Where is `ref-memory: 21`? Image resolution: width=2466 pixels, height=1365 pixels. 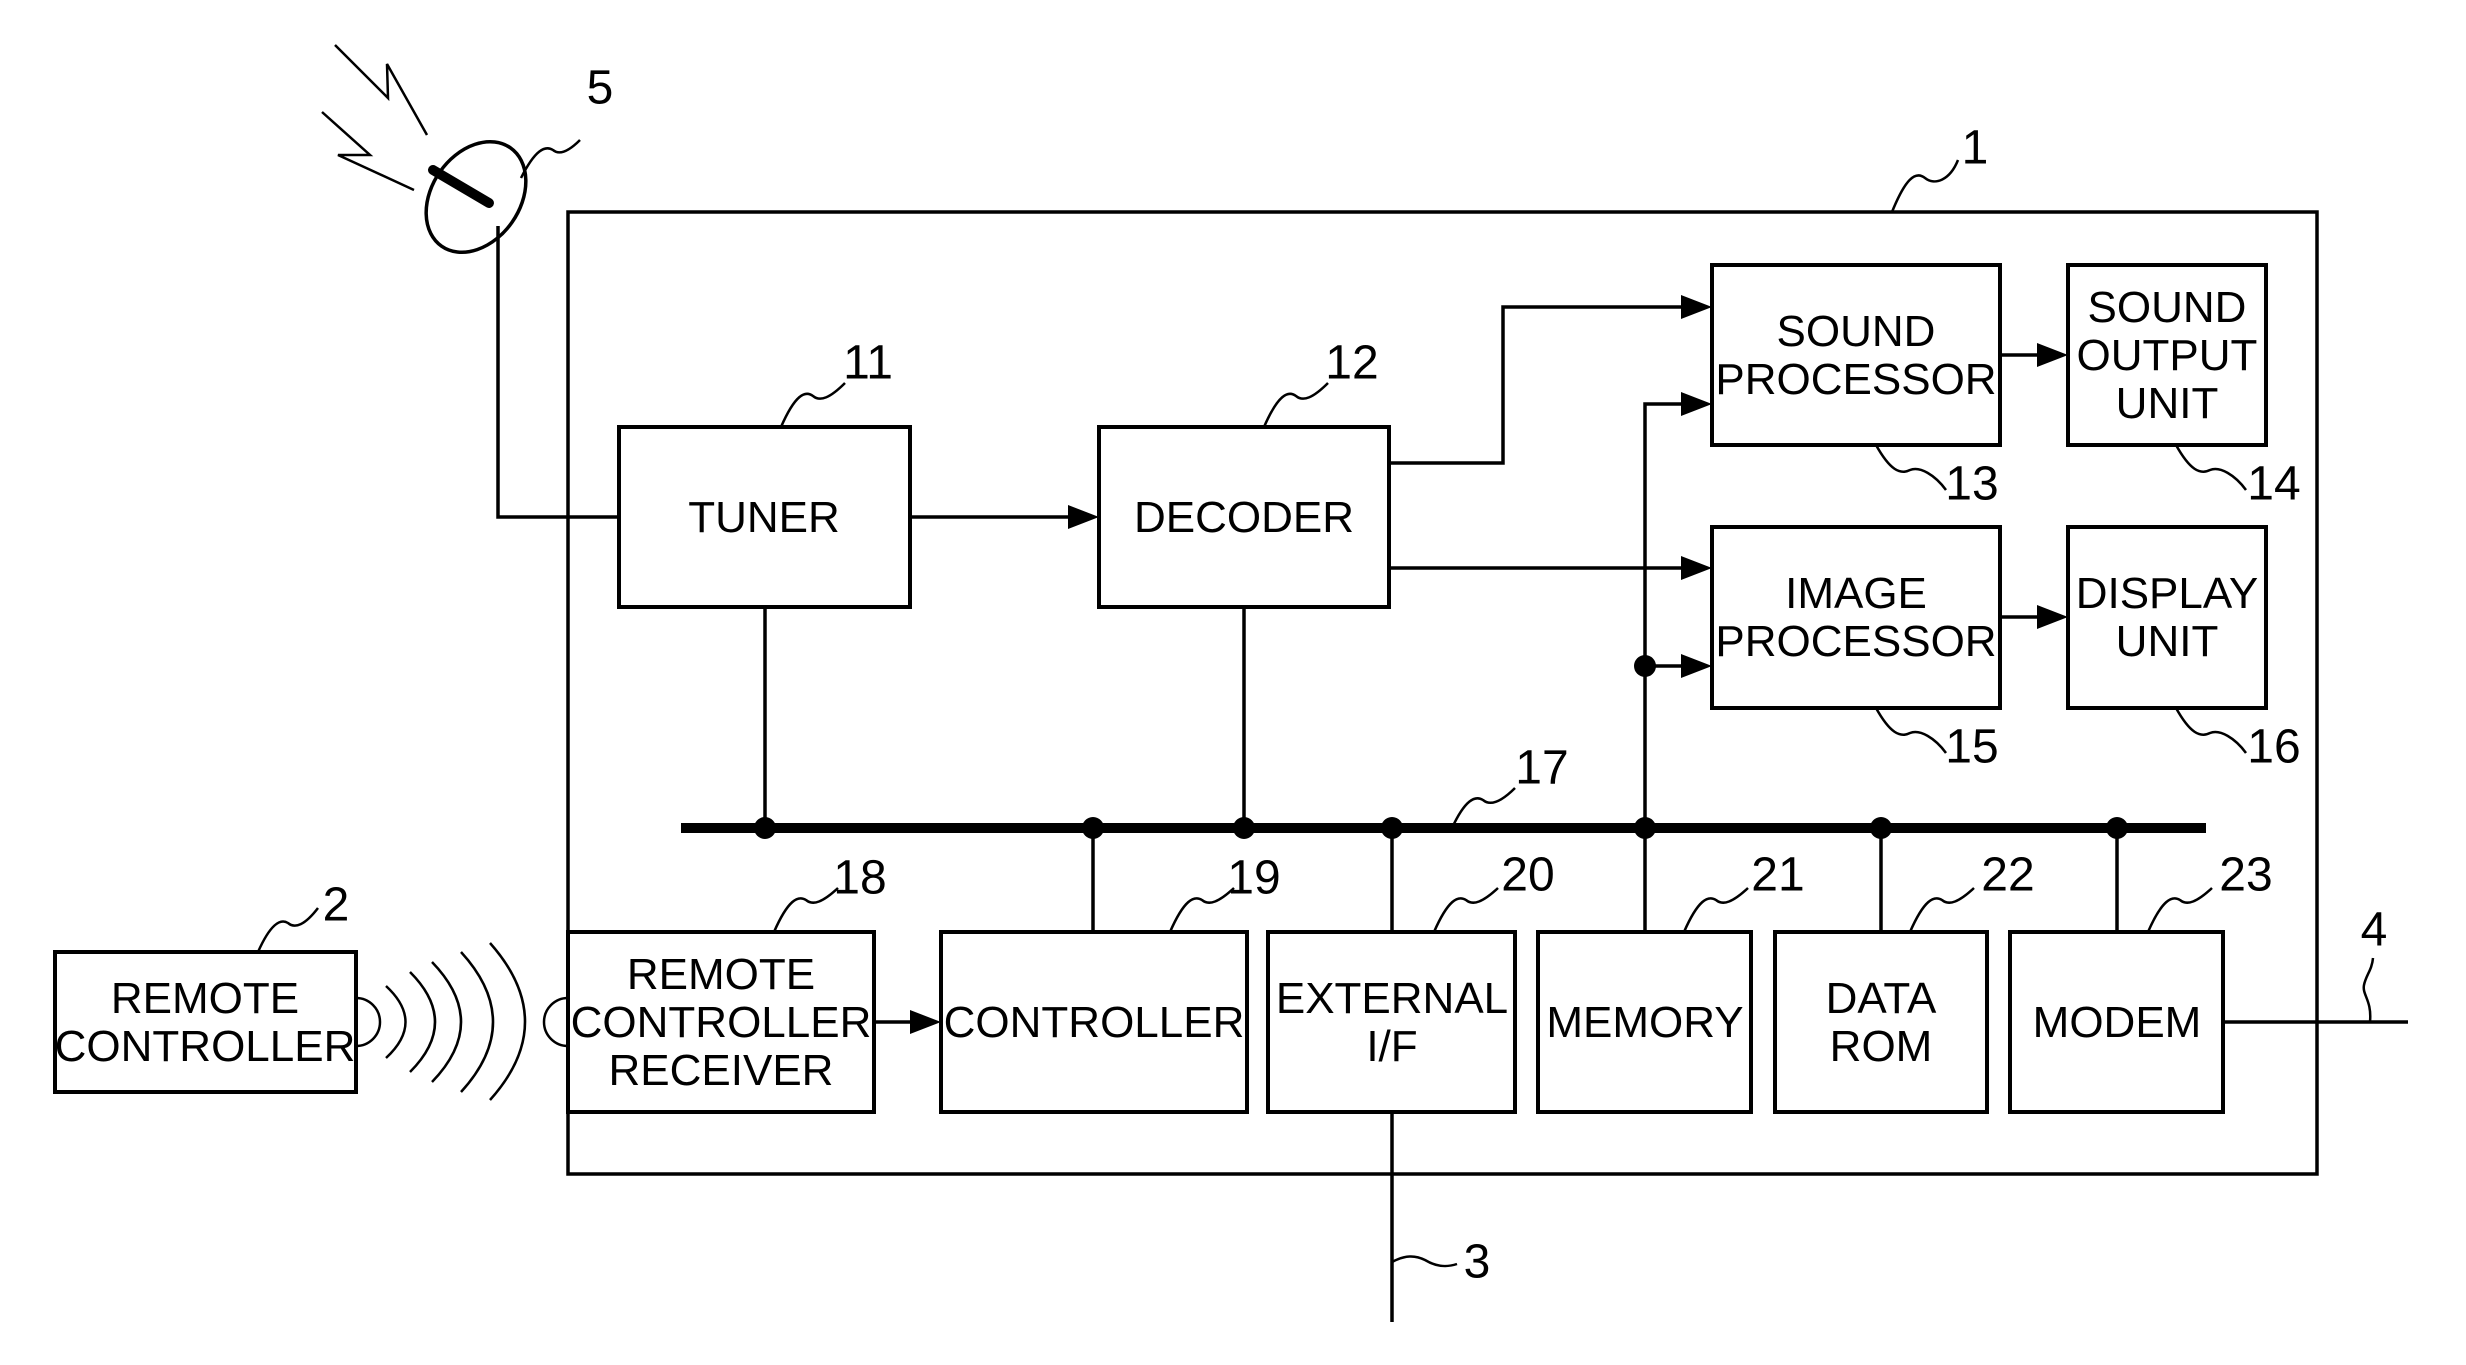
ref-memory: 21 is located at coordinates (1777, 875).